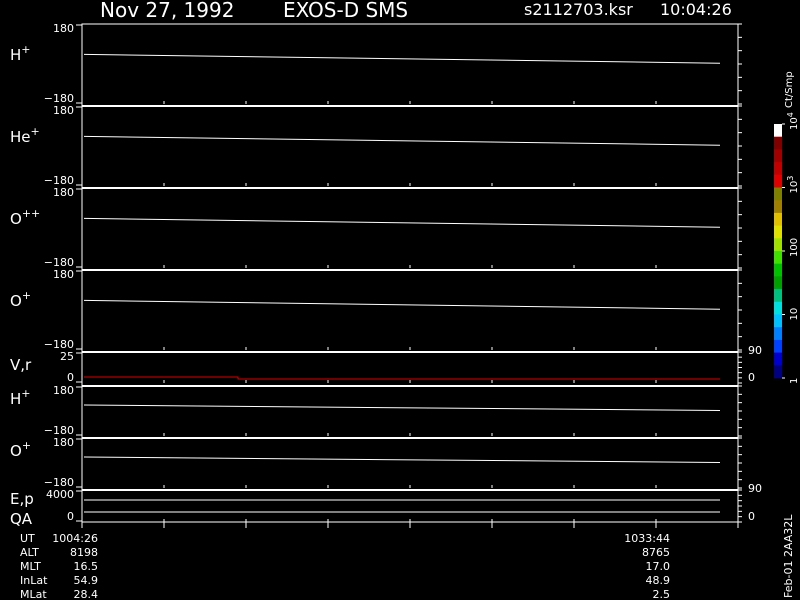  What do you see at coordinates (33, 594) in the screenshot?
I see `ephemeris-name: MLat` at bounding box center [33, 594].